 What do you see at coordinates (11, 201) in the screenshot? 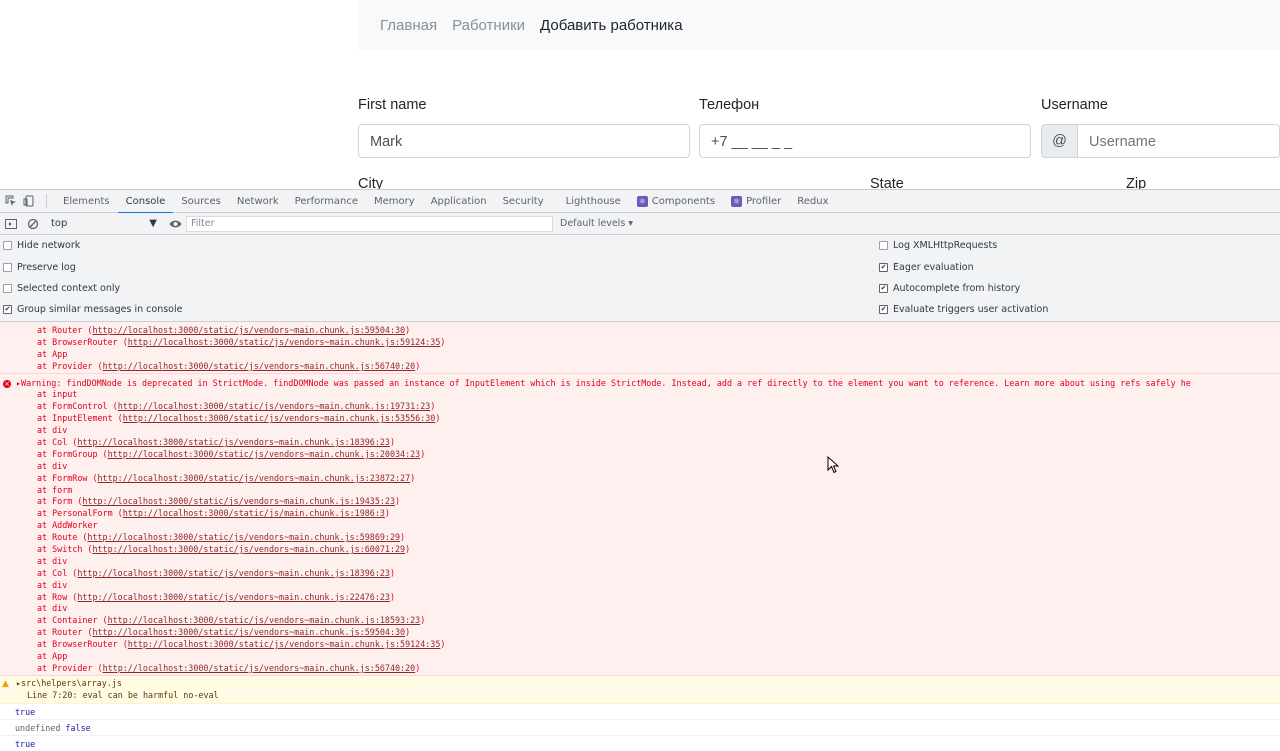
I see `inspect-element-icon` at bounding box center [11, 201].